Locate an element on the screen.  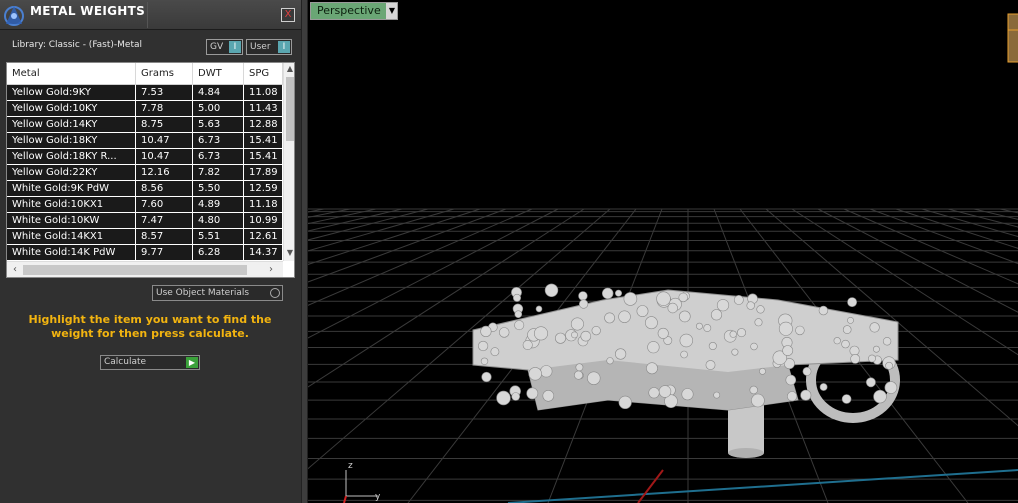
table-cell: 7.78 is located at coordinates (164, 108).